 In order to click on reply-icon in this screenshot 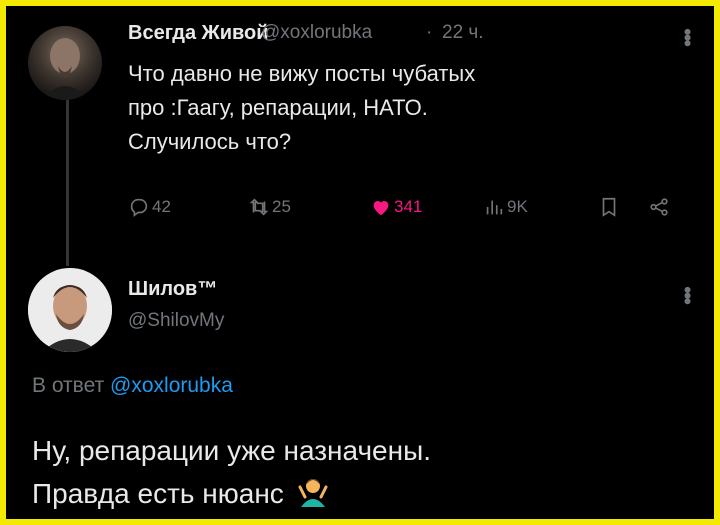, I will do `click(139, 207)`.